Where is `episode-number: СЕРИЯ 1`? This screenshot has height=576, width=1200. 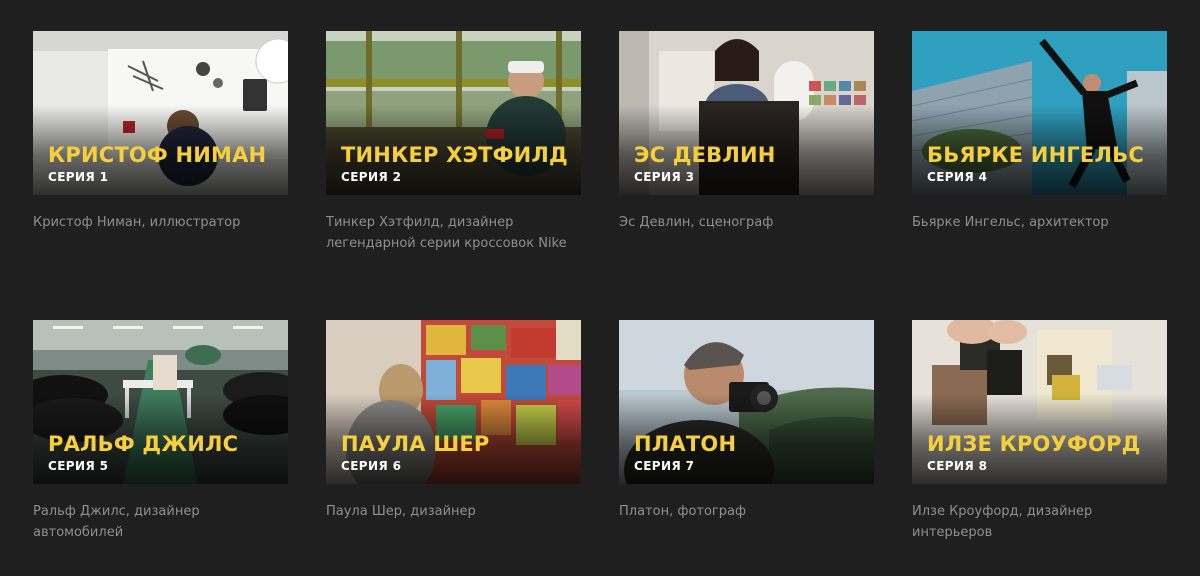 episode-number: СЕРИЯ 1 is located at coordinates (78, 177).